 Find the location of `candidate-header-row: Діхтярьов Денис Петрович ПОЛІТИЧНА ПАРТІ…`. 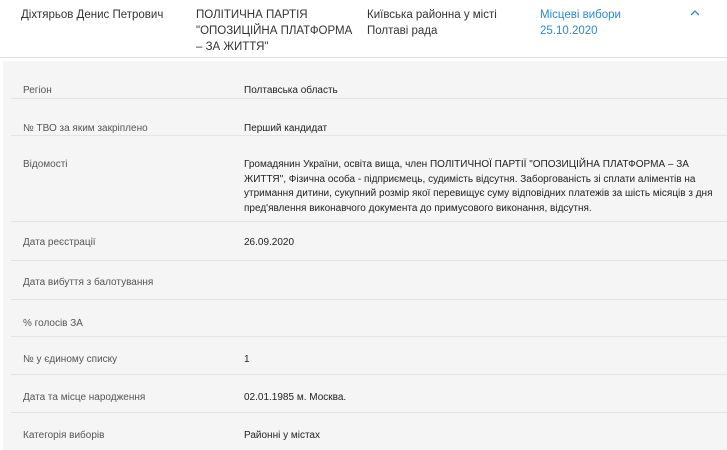

candidate-header-row: Діхтярьов Денис Петрович ПОЛІТИЧНА ПАРТІ… is located at coordinates (363, 29).